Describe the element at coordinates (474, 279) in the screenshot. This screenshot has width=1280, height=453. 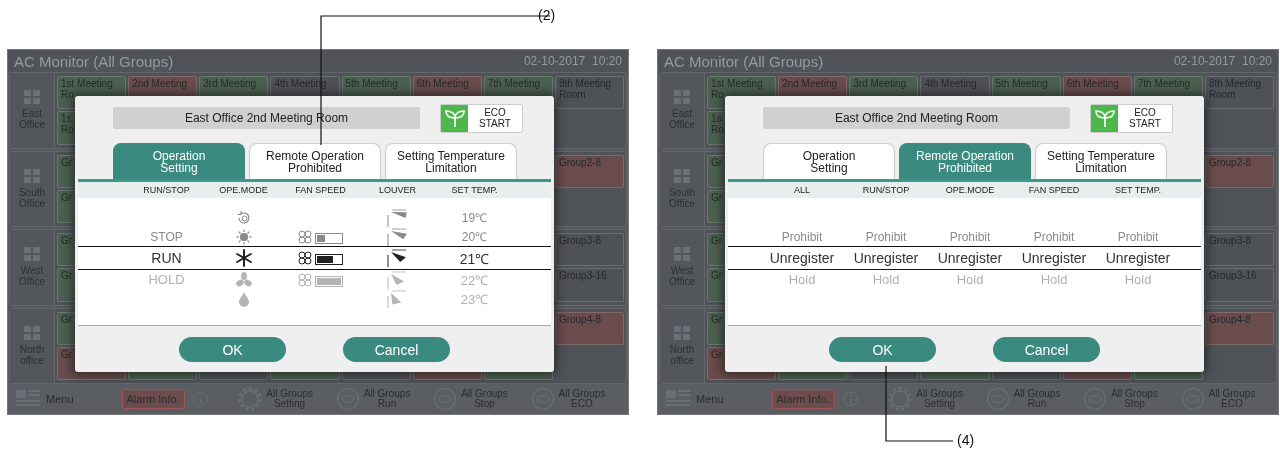
I see `picker-option: 22℃` at that location.